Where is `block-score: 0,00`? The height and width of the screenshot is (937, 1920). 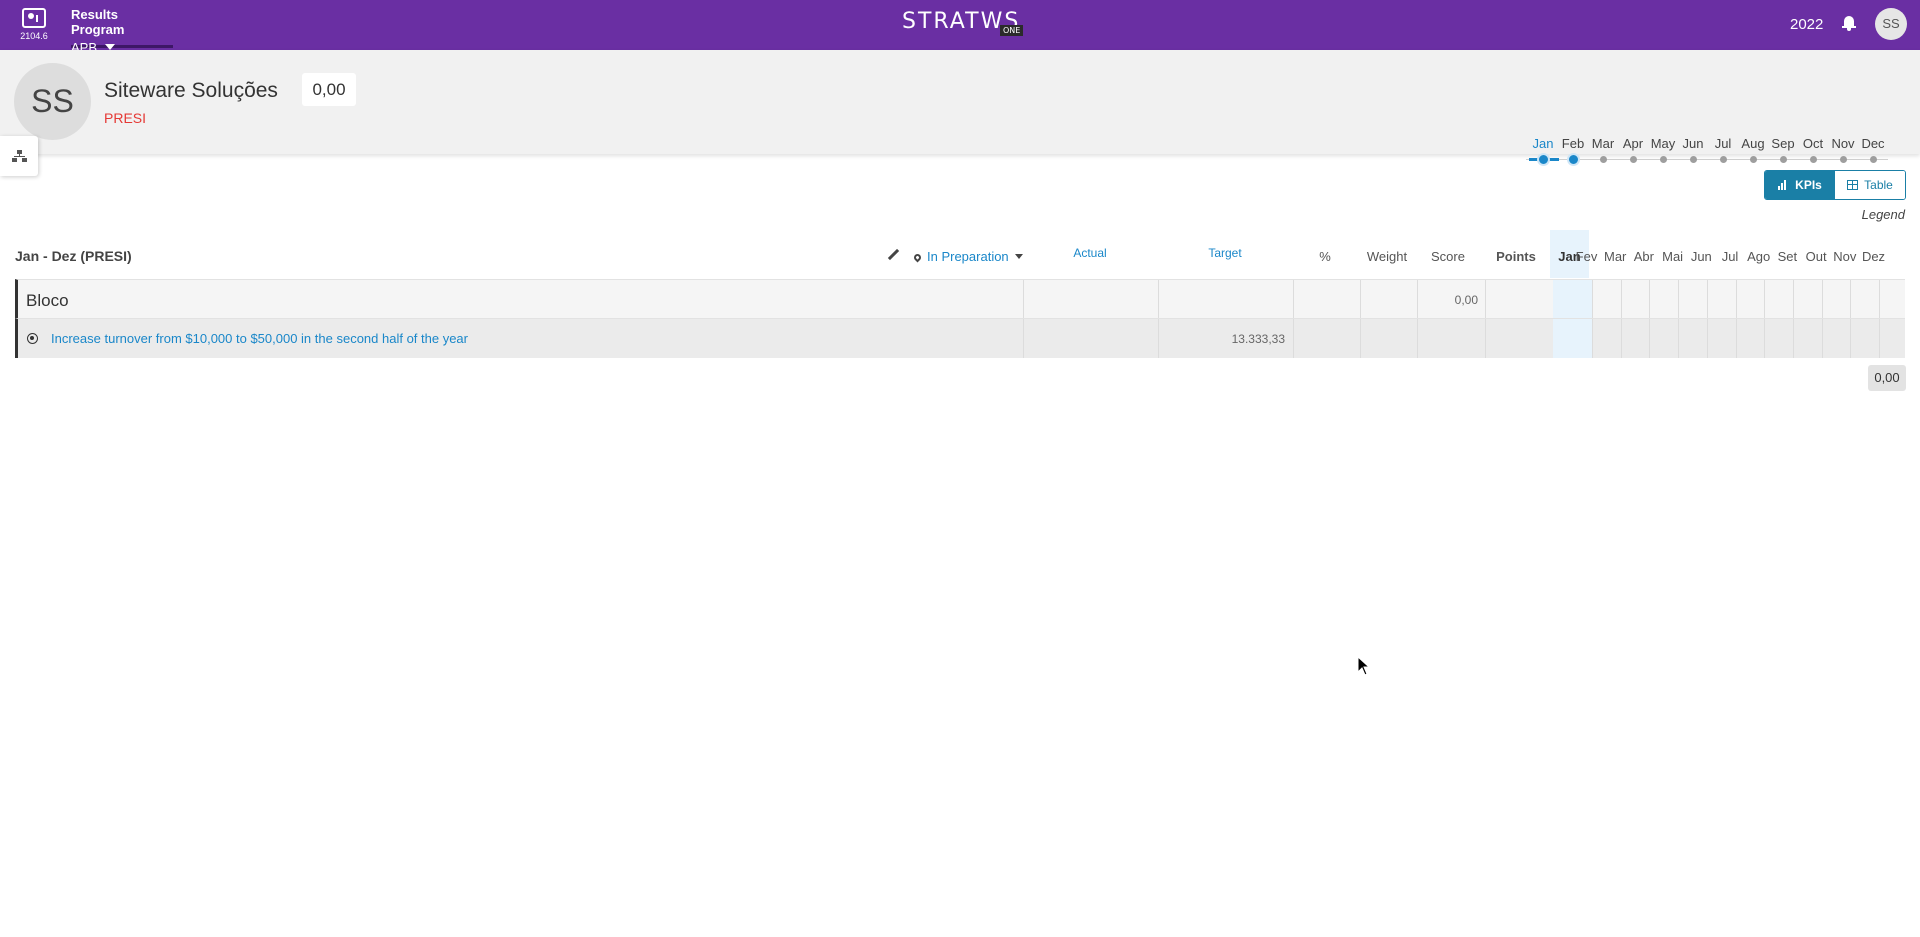
block-score: 0,00 is located at coordinates (1466, 300).